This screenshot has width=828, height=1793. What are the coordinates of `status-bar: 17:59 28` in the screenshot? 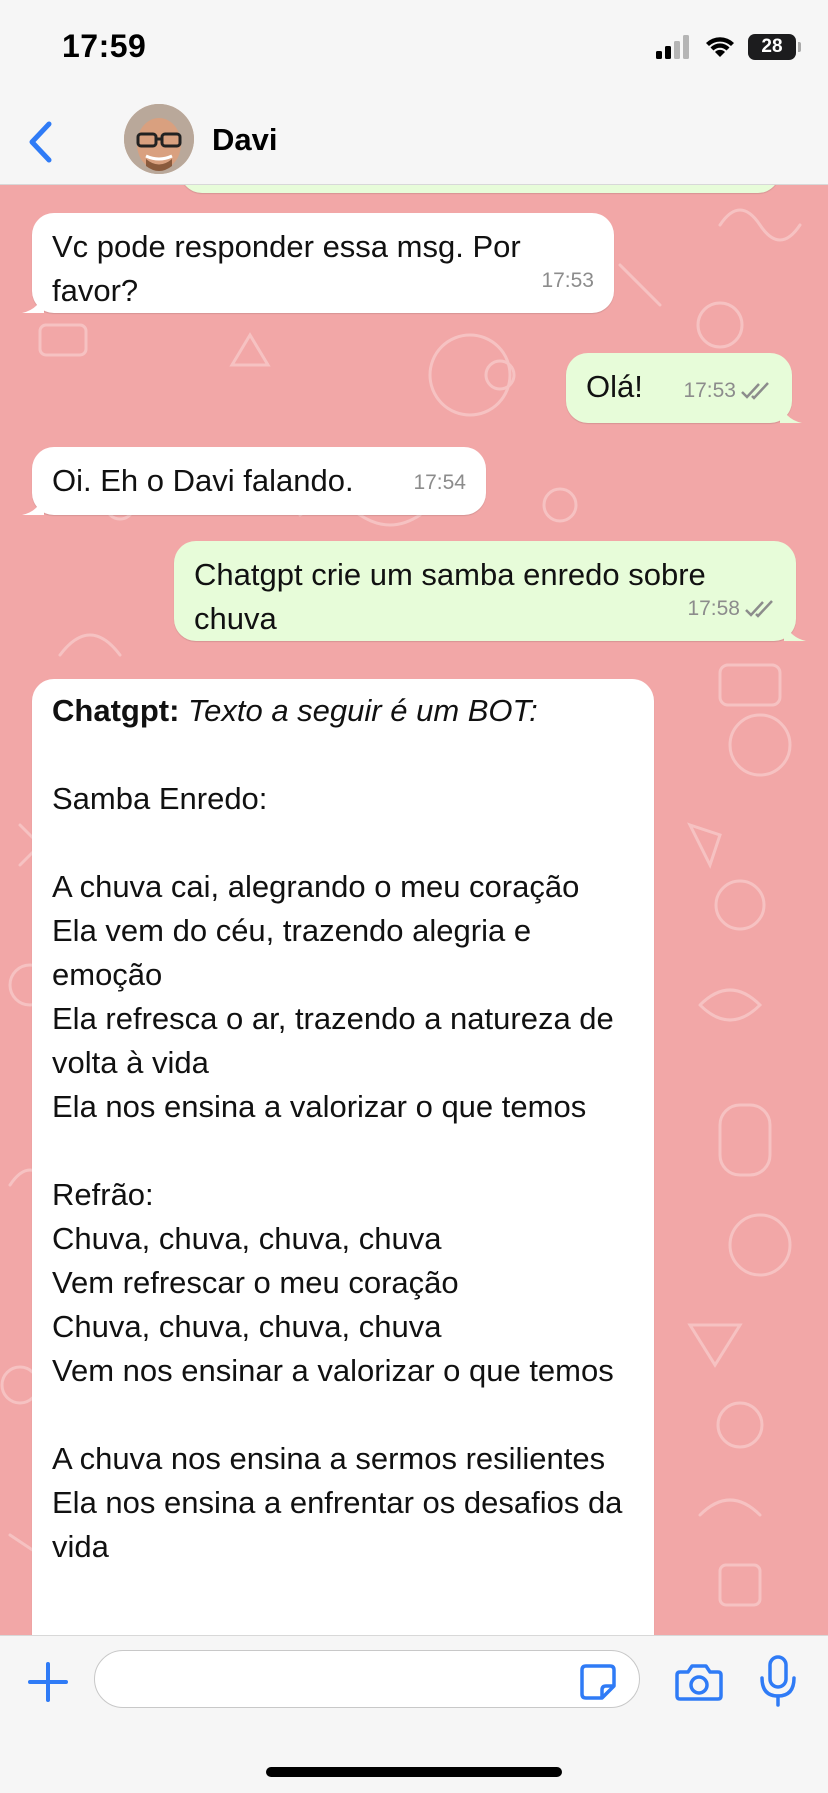 It's located at (414, 50).